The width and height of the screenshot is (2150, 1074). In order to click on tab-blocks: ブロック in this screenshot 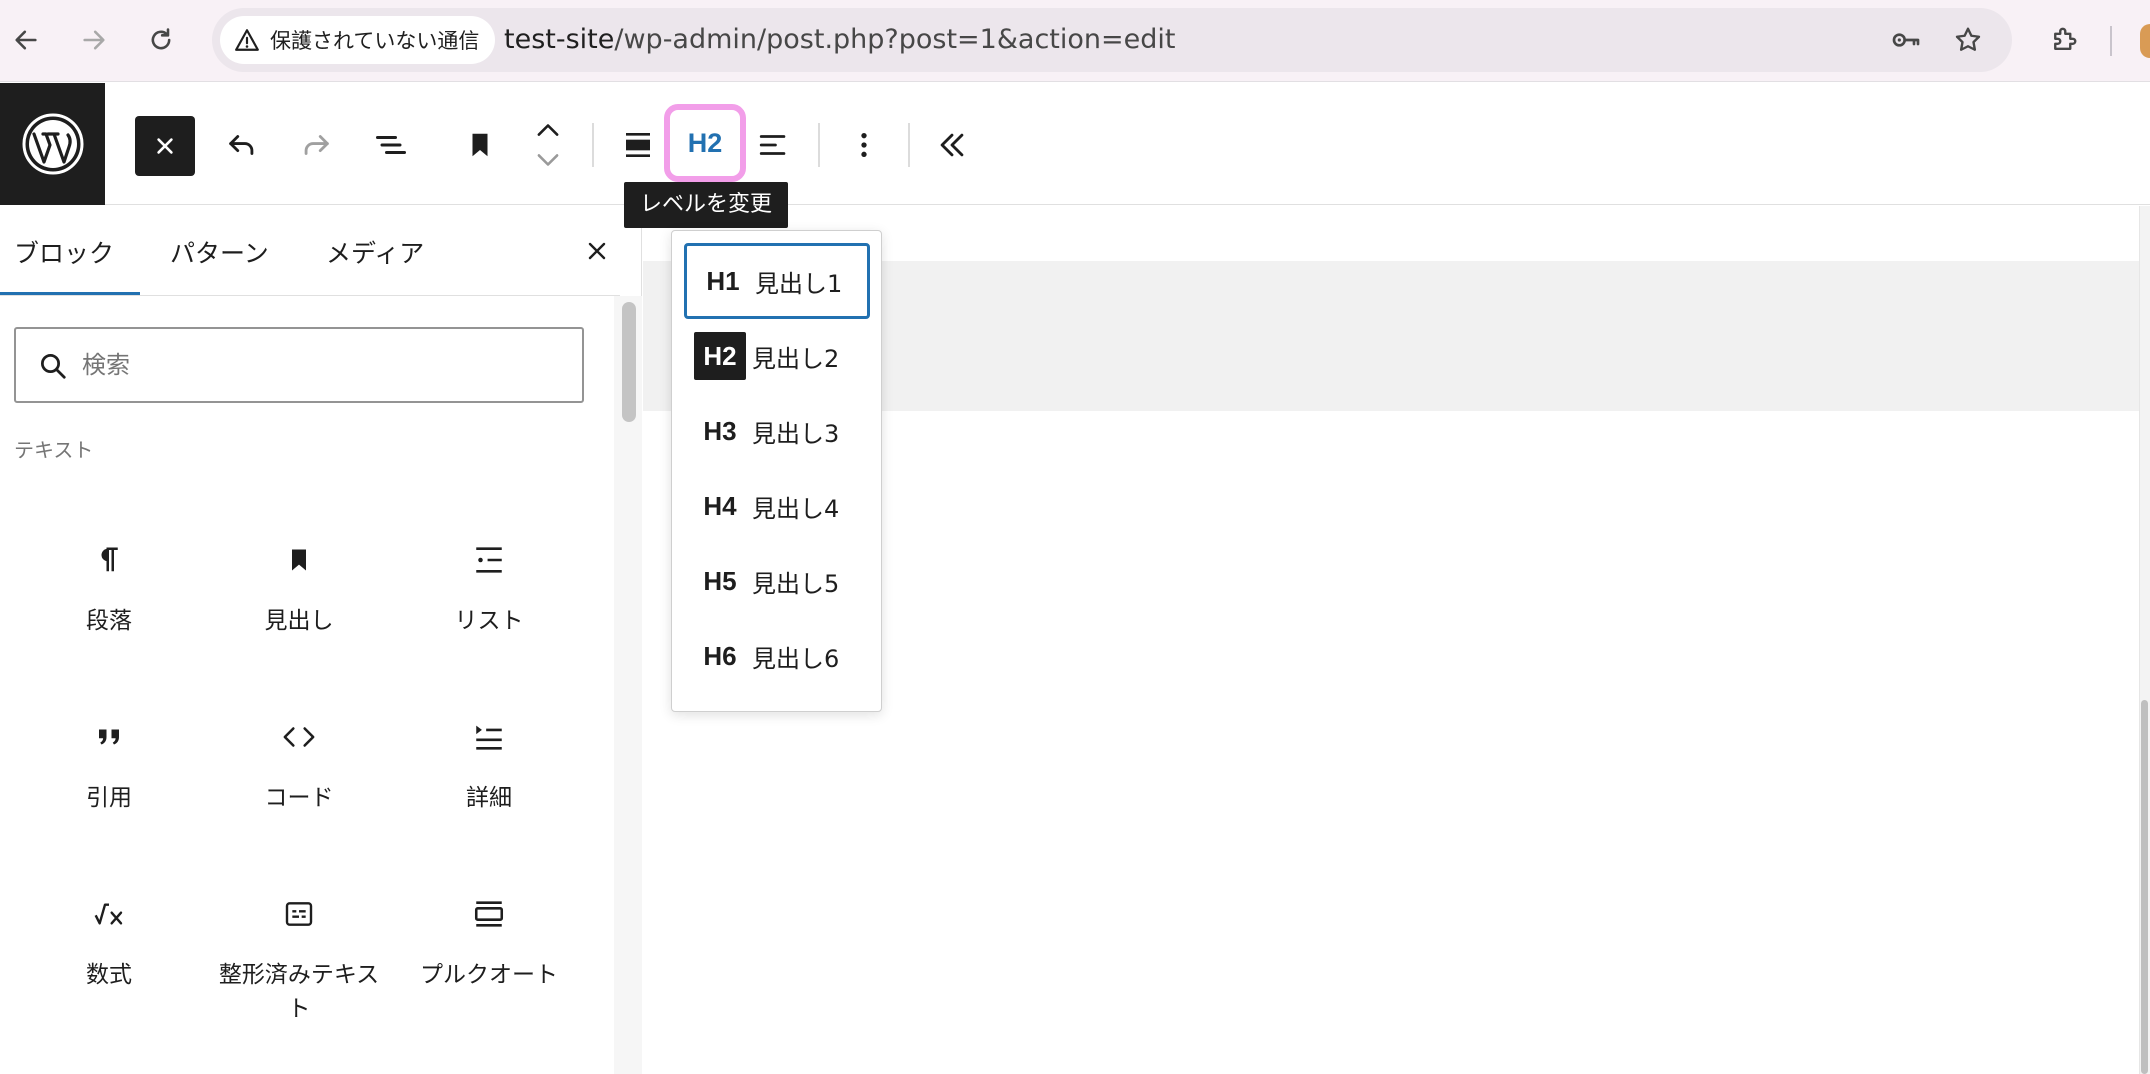, I will do `click(64, 252)`.